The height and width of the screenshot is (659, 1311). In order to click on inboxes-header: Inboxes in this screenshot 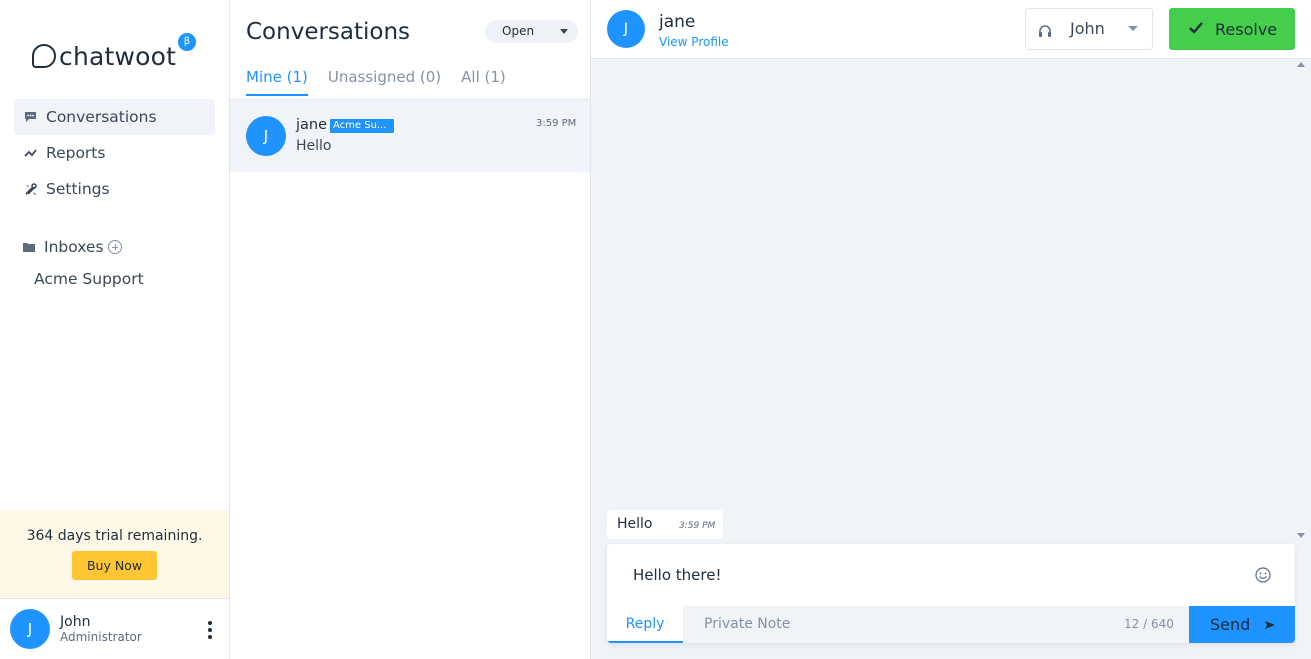, I will do `click(72, 247)`.